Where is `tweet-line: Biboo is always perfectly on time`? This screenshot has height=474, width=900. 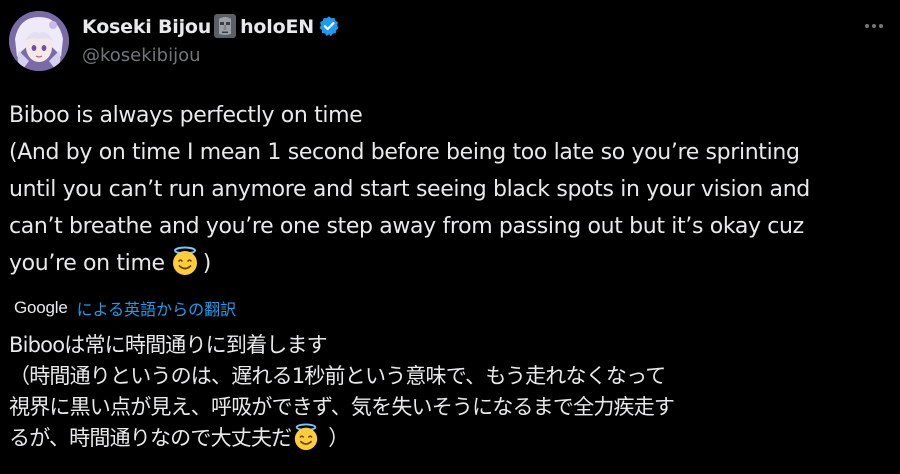
tweet-line: Biboo is always perfectly on time is located at coordinates (186, 115).